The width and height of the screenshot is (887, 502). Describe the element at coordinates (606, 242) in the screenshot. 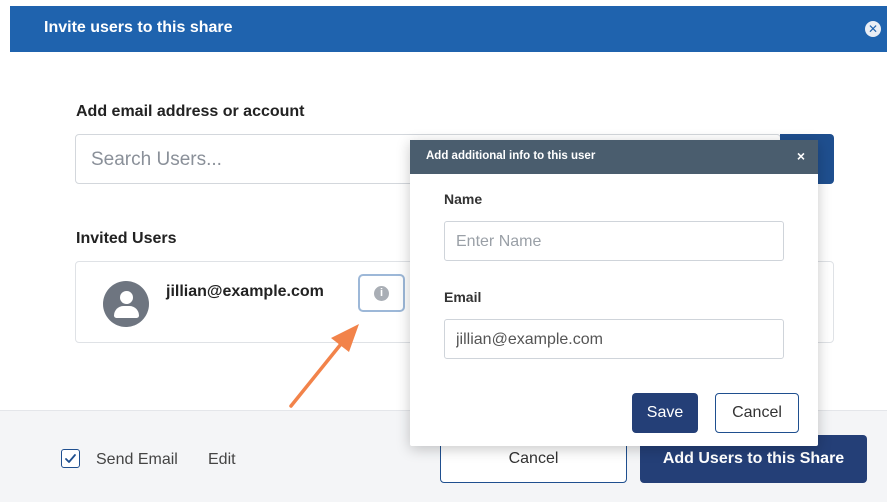

I see `name-input` at that location.